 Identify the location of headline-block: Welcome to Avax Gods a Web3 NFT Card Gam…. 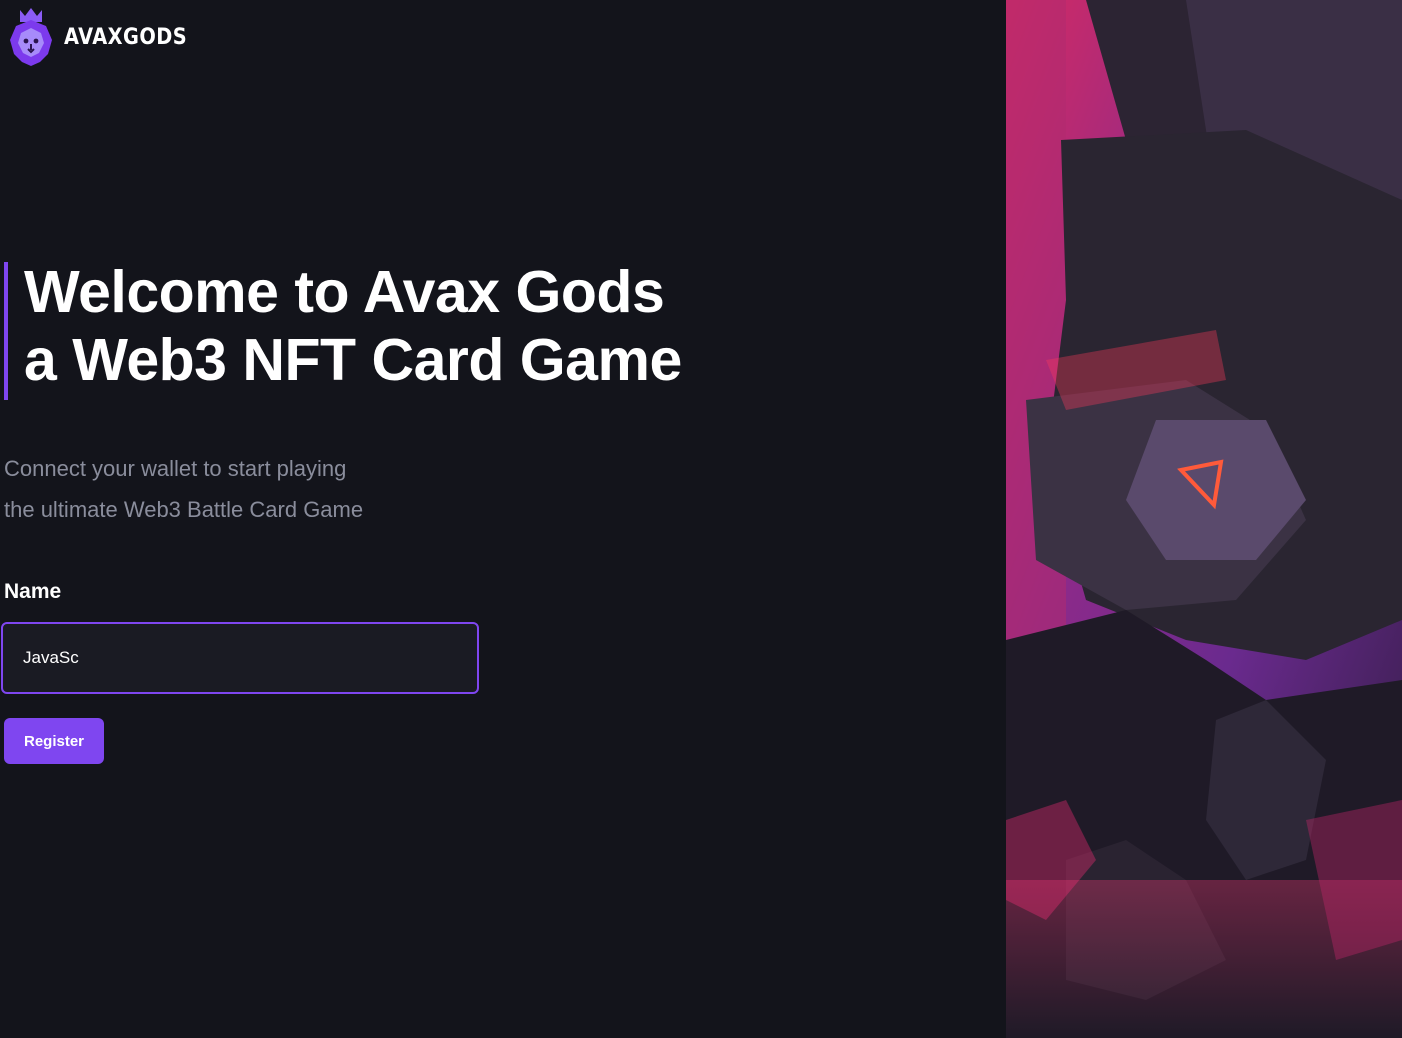
(343, 329).